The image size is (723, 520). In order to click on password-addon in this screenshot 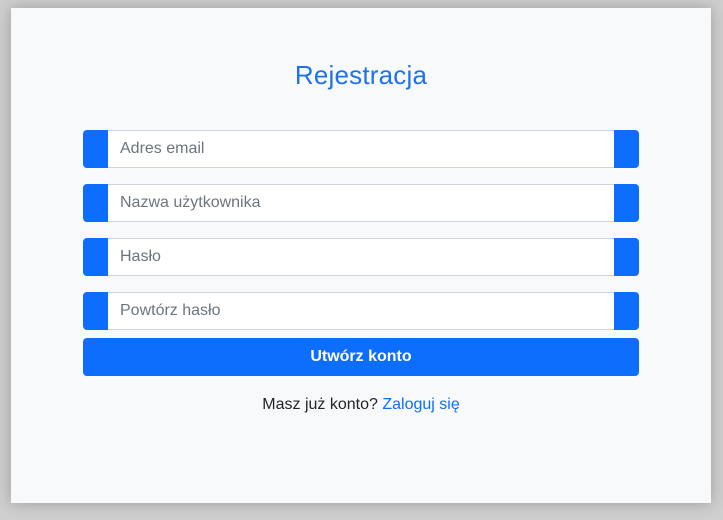, I will do `click(95, 257)`.